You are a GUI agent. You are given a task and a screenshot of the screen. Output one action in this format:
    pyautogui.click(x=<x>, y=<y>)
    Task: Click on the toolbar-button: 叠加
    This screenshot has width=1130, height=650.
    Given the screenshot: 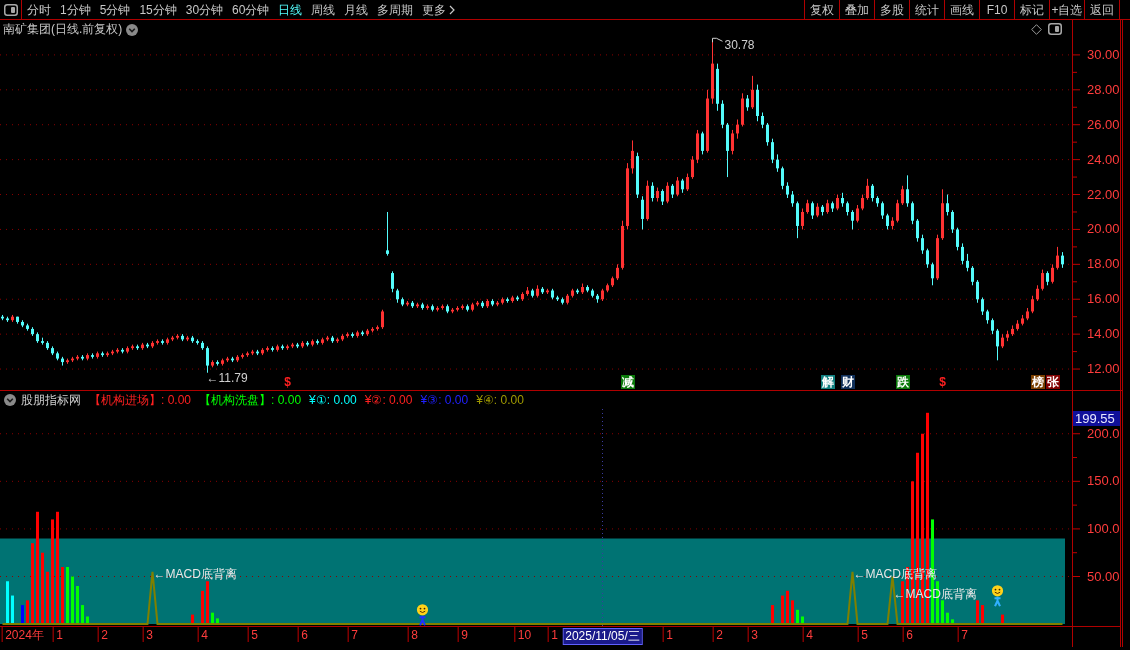 What is the action you would take?
    pyautogui.click(x=856, y=9)
    